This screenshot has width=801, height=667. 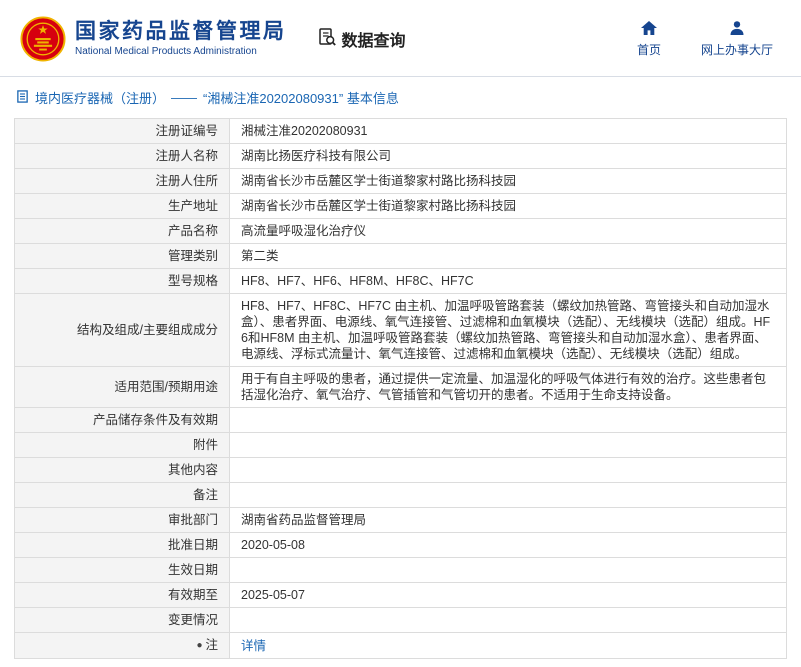 What do you see at coordinates (508, 156) in the screenshot?
I see `field-value: 湖南比扬医疗科技有限公司` at bounding box center [508, 156].